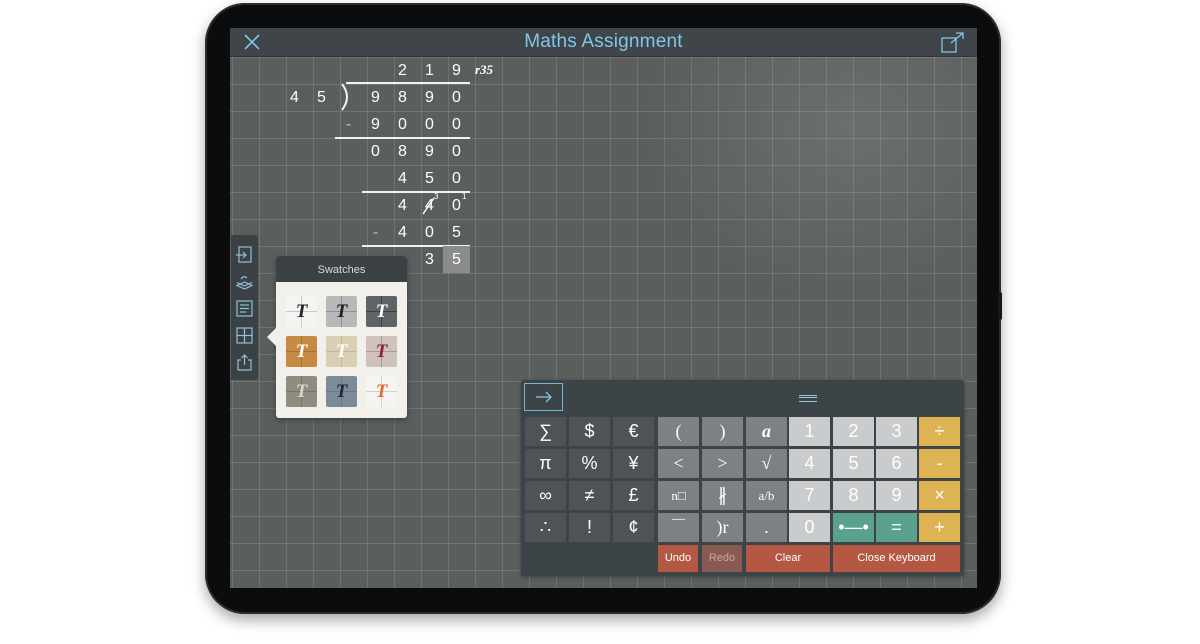  What do you see at coordinates (545, 495) in the screenshot?
I see `key-20: ∞` at bounding box center [545, 495].